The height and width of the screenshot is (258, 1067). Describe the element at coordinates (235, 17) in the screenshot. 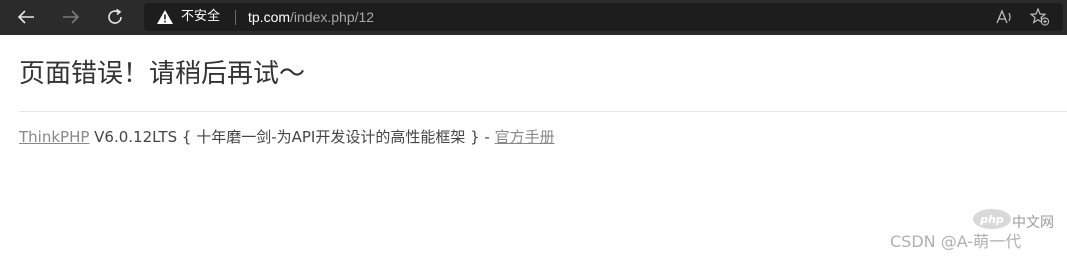

I see `address-separator` at that location.